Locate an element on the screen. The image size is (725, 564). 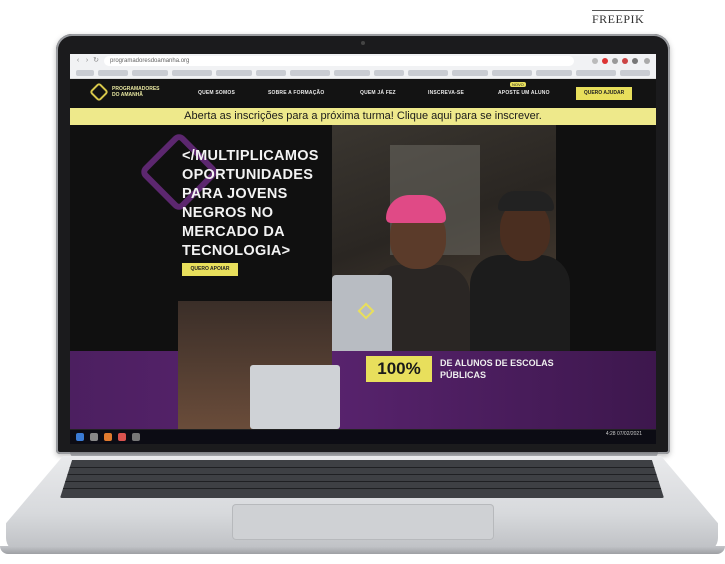
photo-pink-cap is located at coordinates (416, 209).